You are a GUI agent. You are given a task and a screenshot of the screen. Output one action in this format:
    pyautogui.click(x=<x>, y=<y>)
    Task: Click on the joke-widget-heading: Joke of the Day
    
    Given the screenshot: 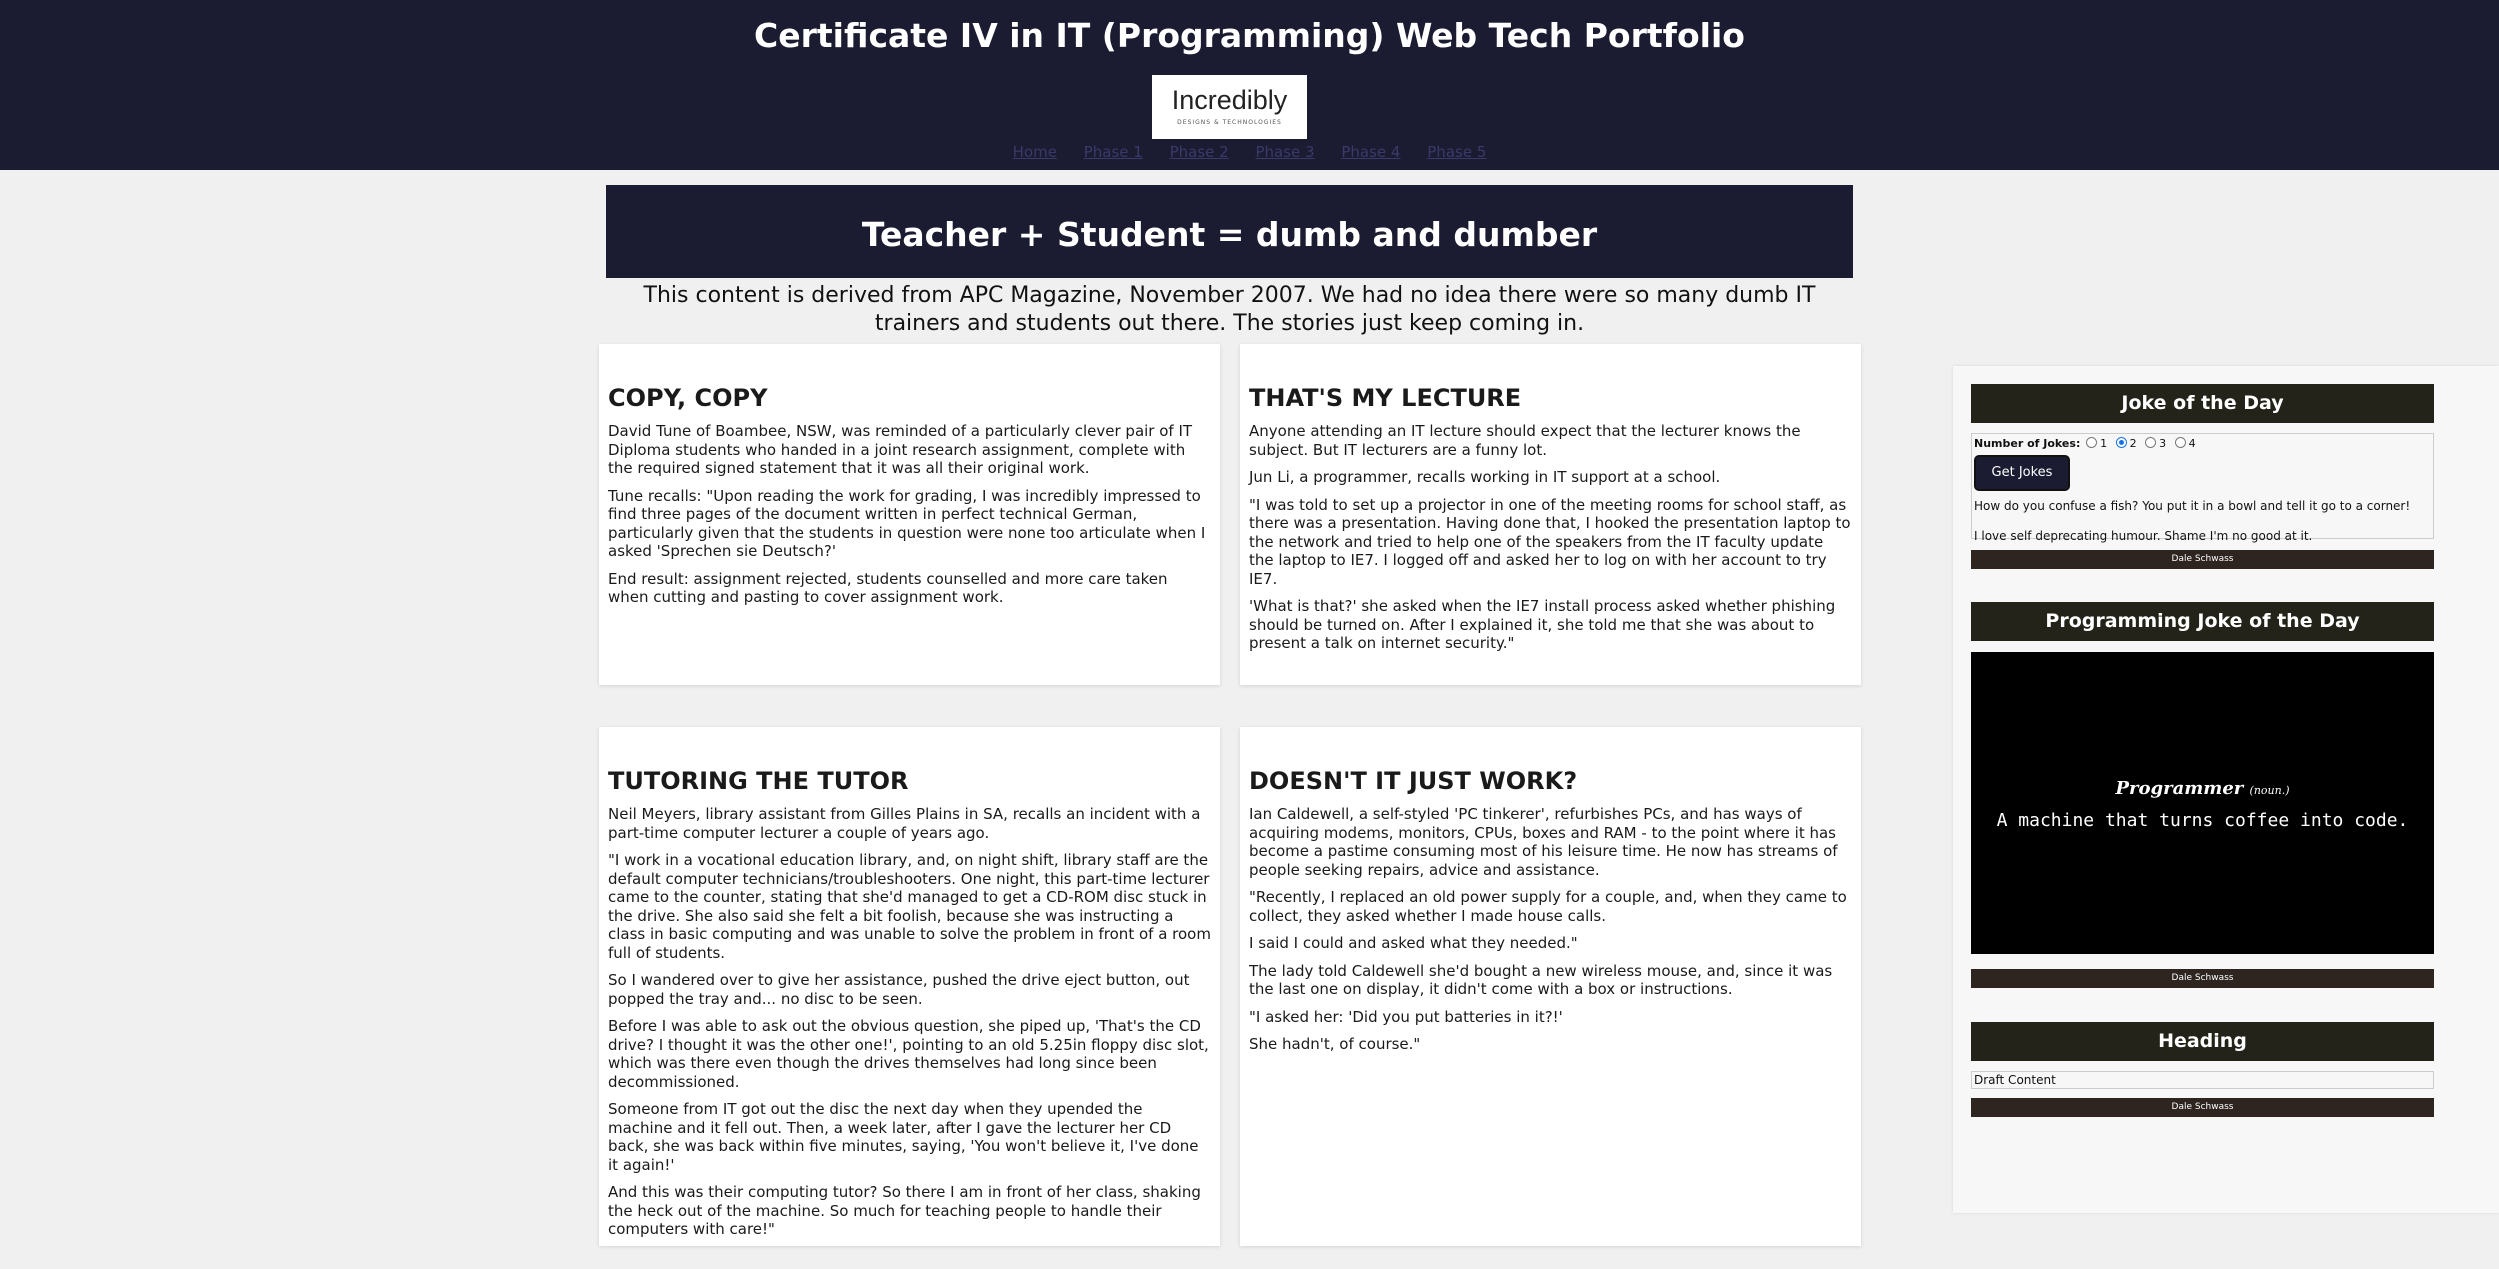 What is the action you would take?
    pyautogui.click(x=2202, y=403)
    